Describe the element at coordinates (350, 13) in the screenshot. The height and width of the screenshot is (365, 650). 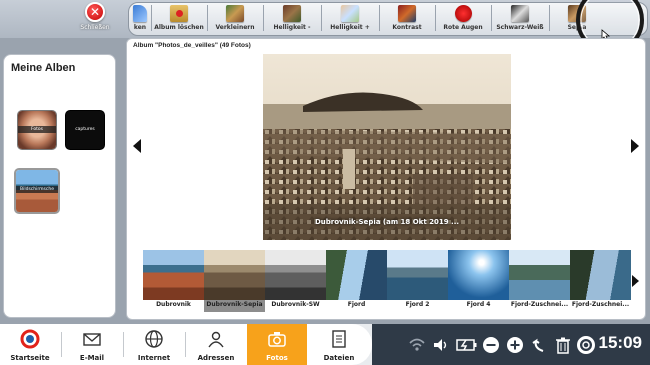
I see `brightness-up-icon` at that location.